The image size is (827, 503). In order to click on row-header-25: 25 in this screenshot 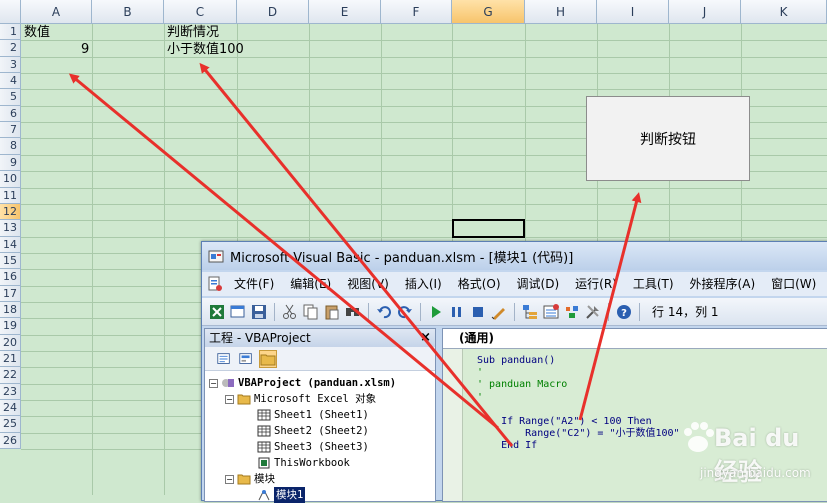, I will do `click(10, 424)`.